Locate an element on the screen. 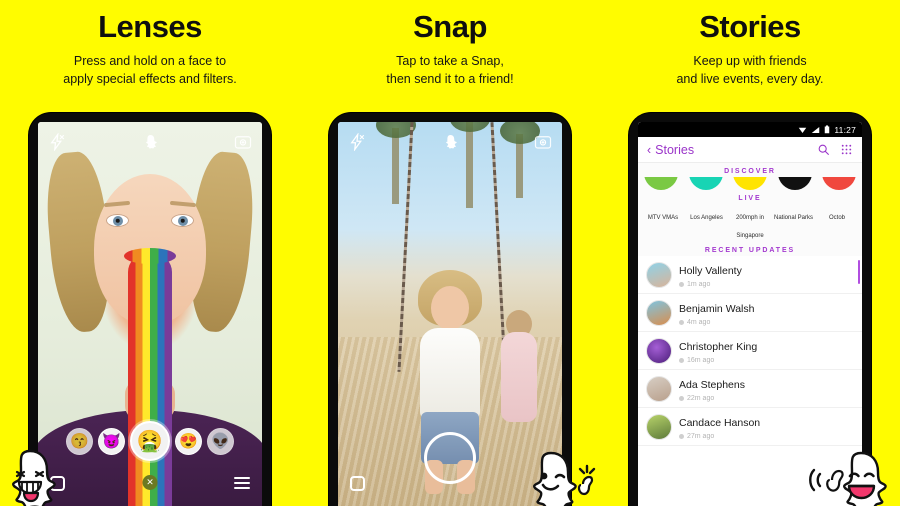 The image size is (900, 506). lens-option-1: 😈 is located at coordinates (111, 441).